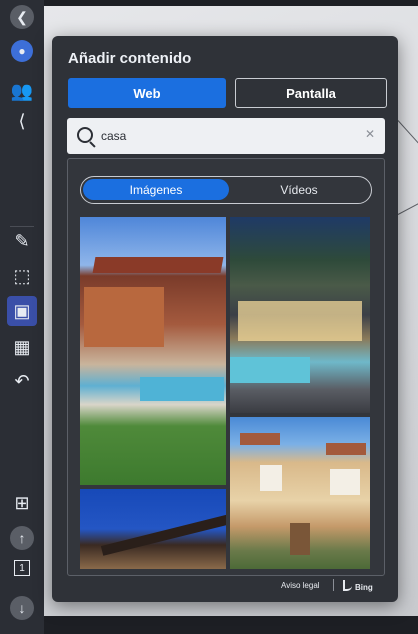  Describe the element at coordinates (22, 17) in the screenshot. I see `back-arrow-icon: ❮` at that location.